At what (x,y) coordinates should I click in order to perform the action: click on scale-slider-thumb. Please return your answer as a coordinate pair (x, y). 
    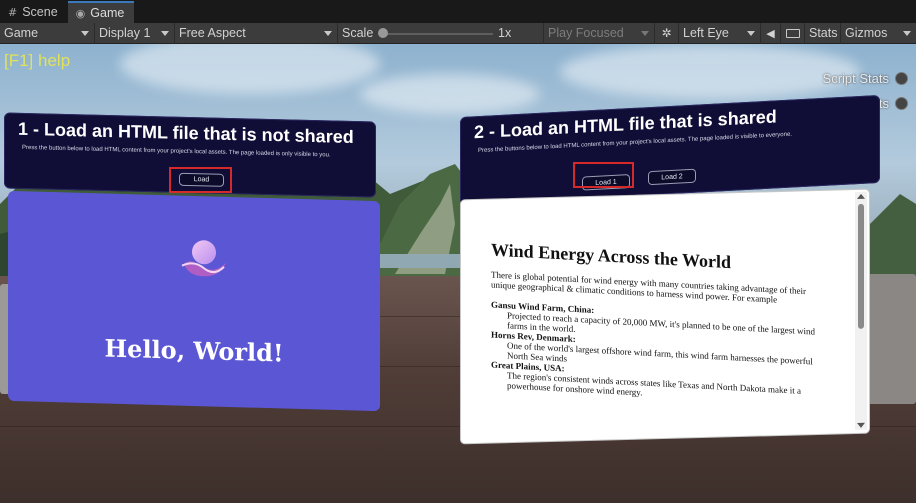
    Looking at the image, I should click on (383, 32).